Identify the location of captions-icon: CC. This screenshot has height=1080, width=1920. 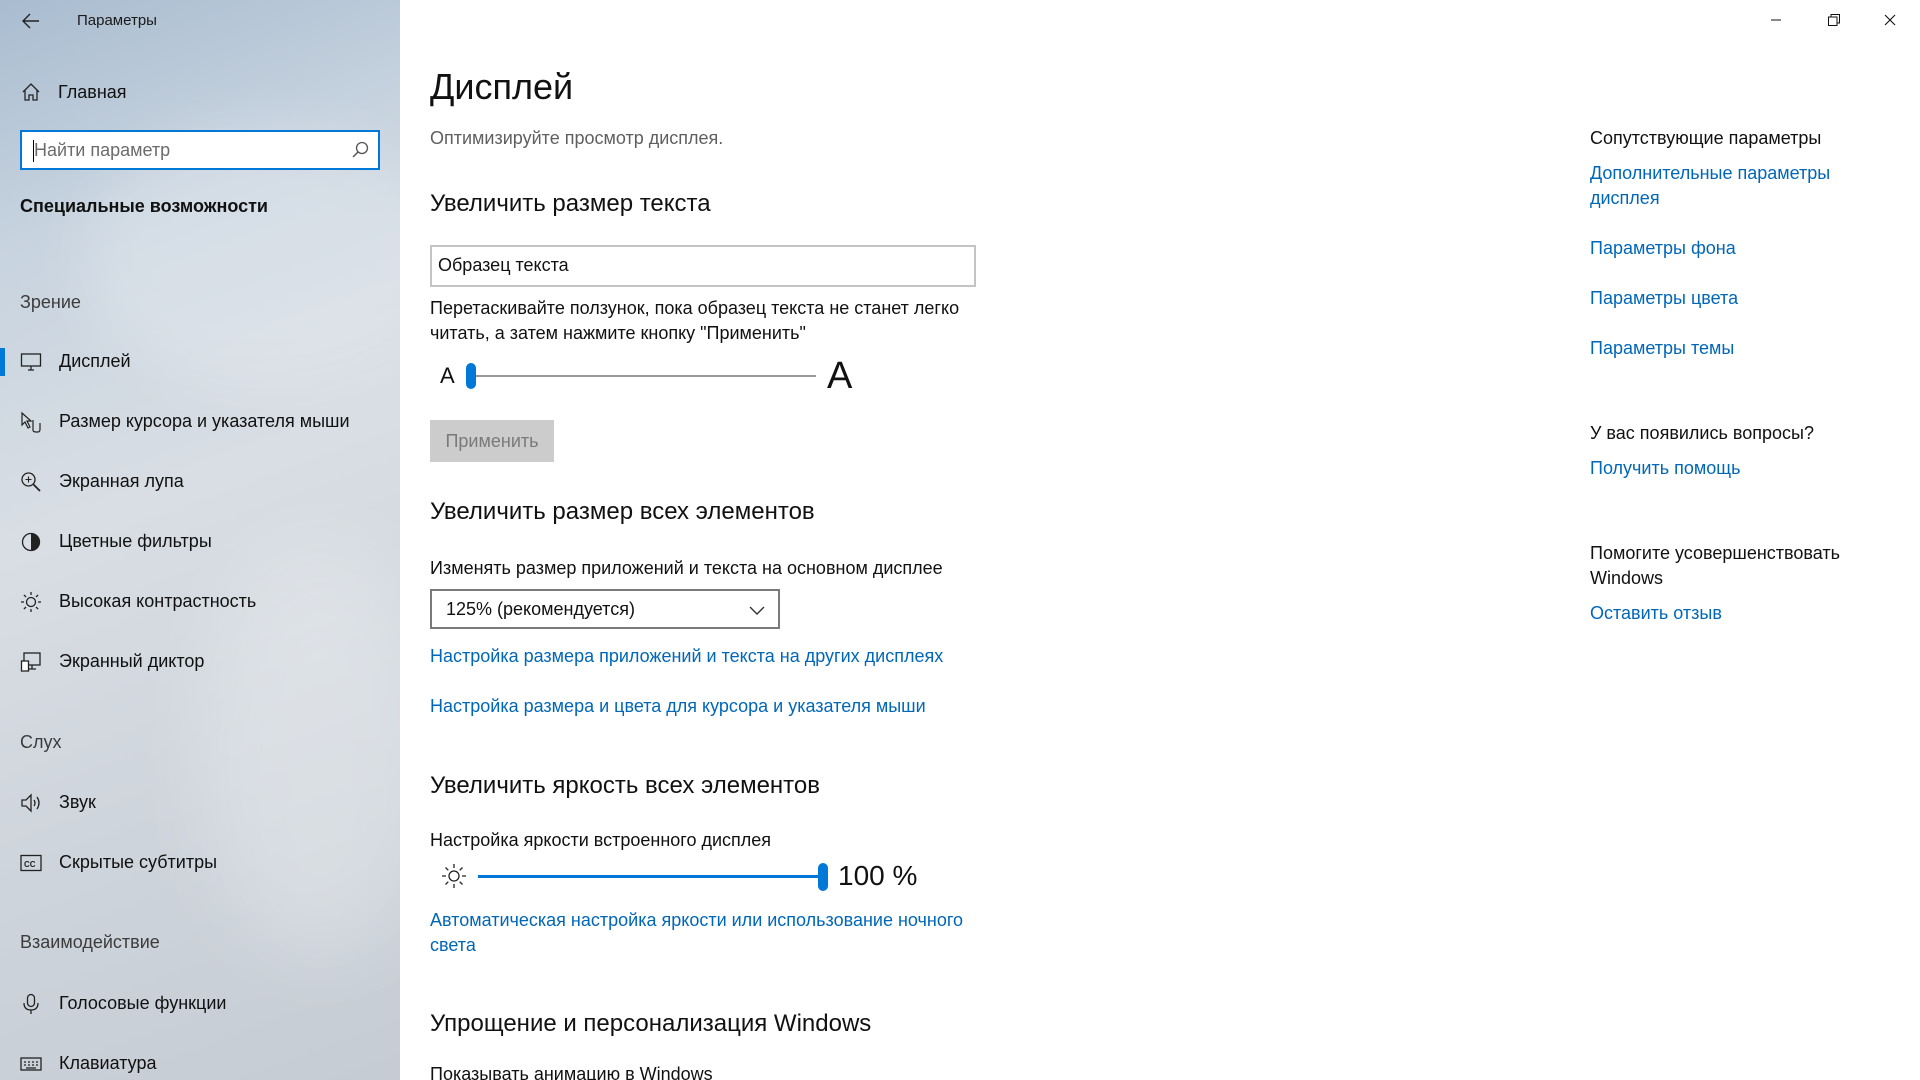
(31, 863).